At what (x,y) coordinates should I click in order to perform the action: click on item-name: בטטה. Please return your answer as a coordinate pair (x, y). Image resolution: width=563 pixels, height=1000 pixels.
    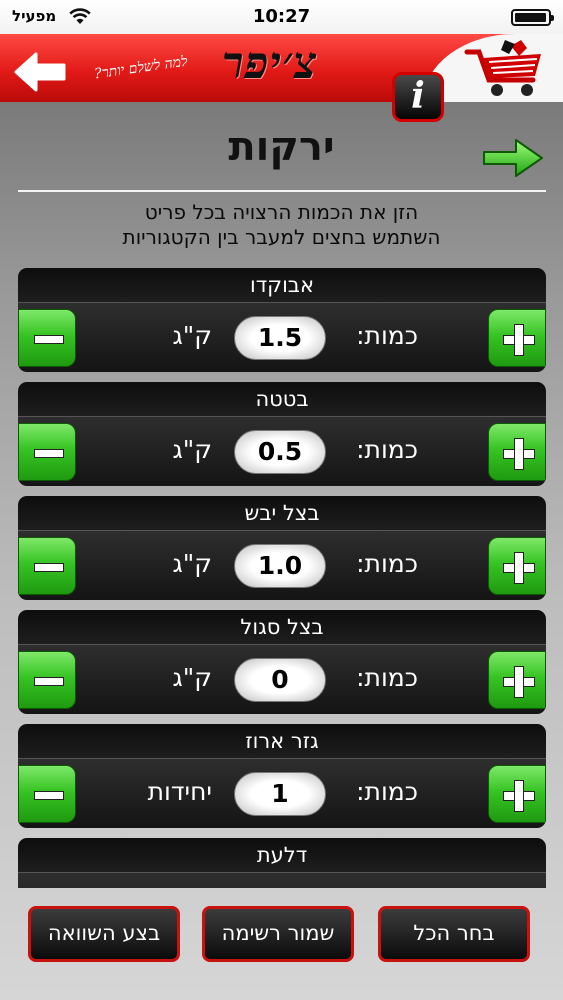
    Looking at the image, I should click on (282, 399).